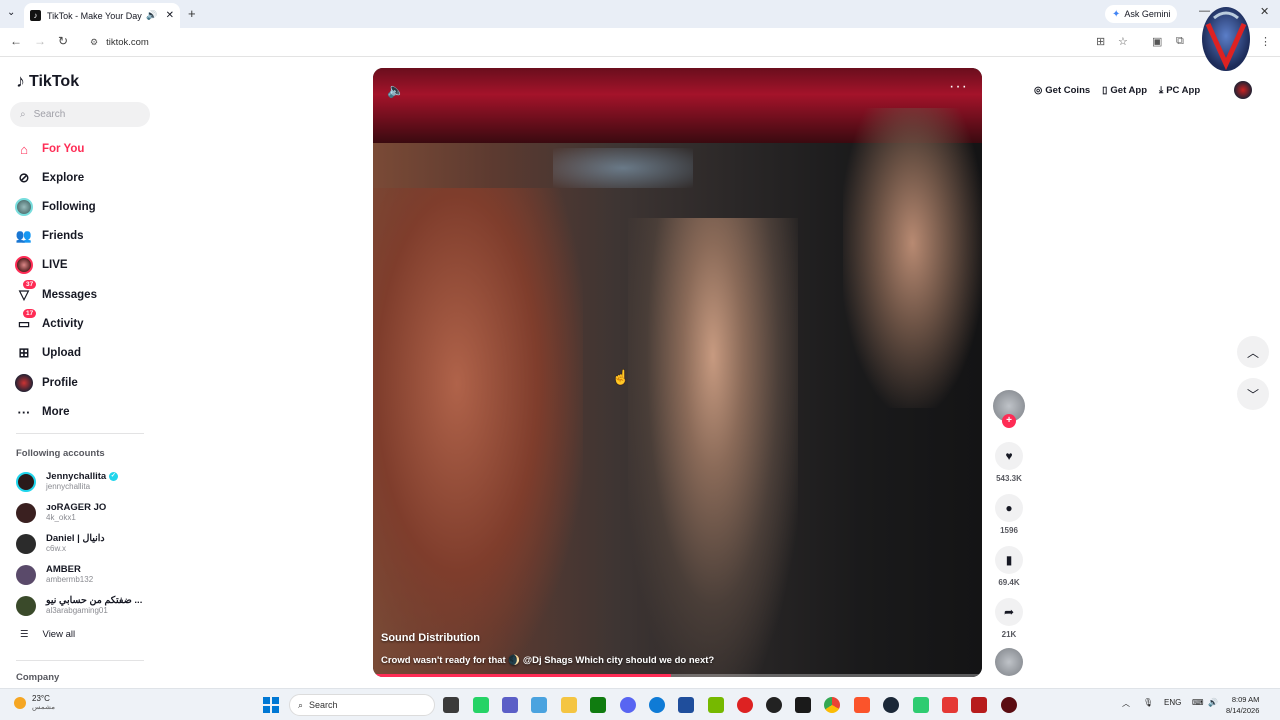  I want to click on tray-overflow-icon: ︿, so click(1126, 703).